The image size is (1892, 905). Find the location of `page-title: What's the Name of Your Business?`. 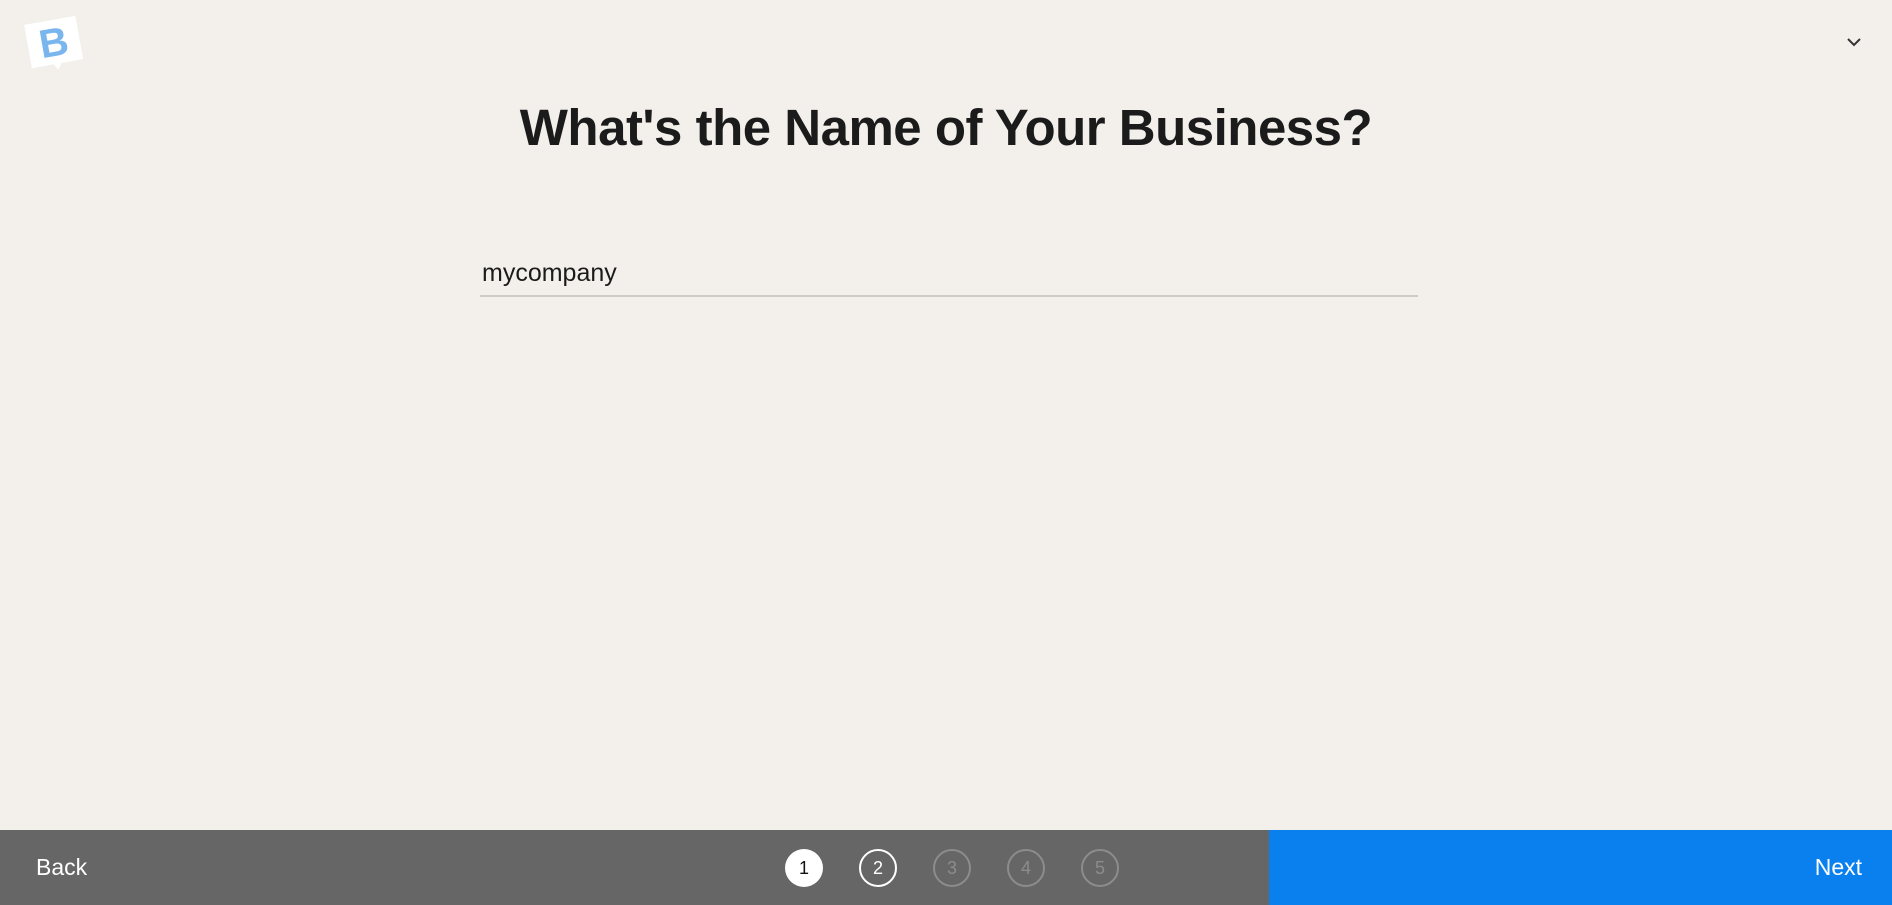

page-title: What's the Name of Your Business? is located at coordinates (946, 127).